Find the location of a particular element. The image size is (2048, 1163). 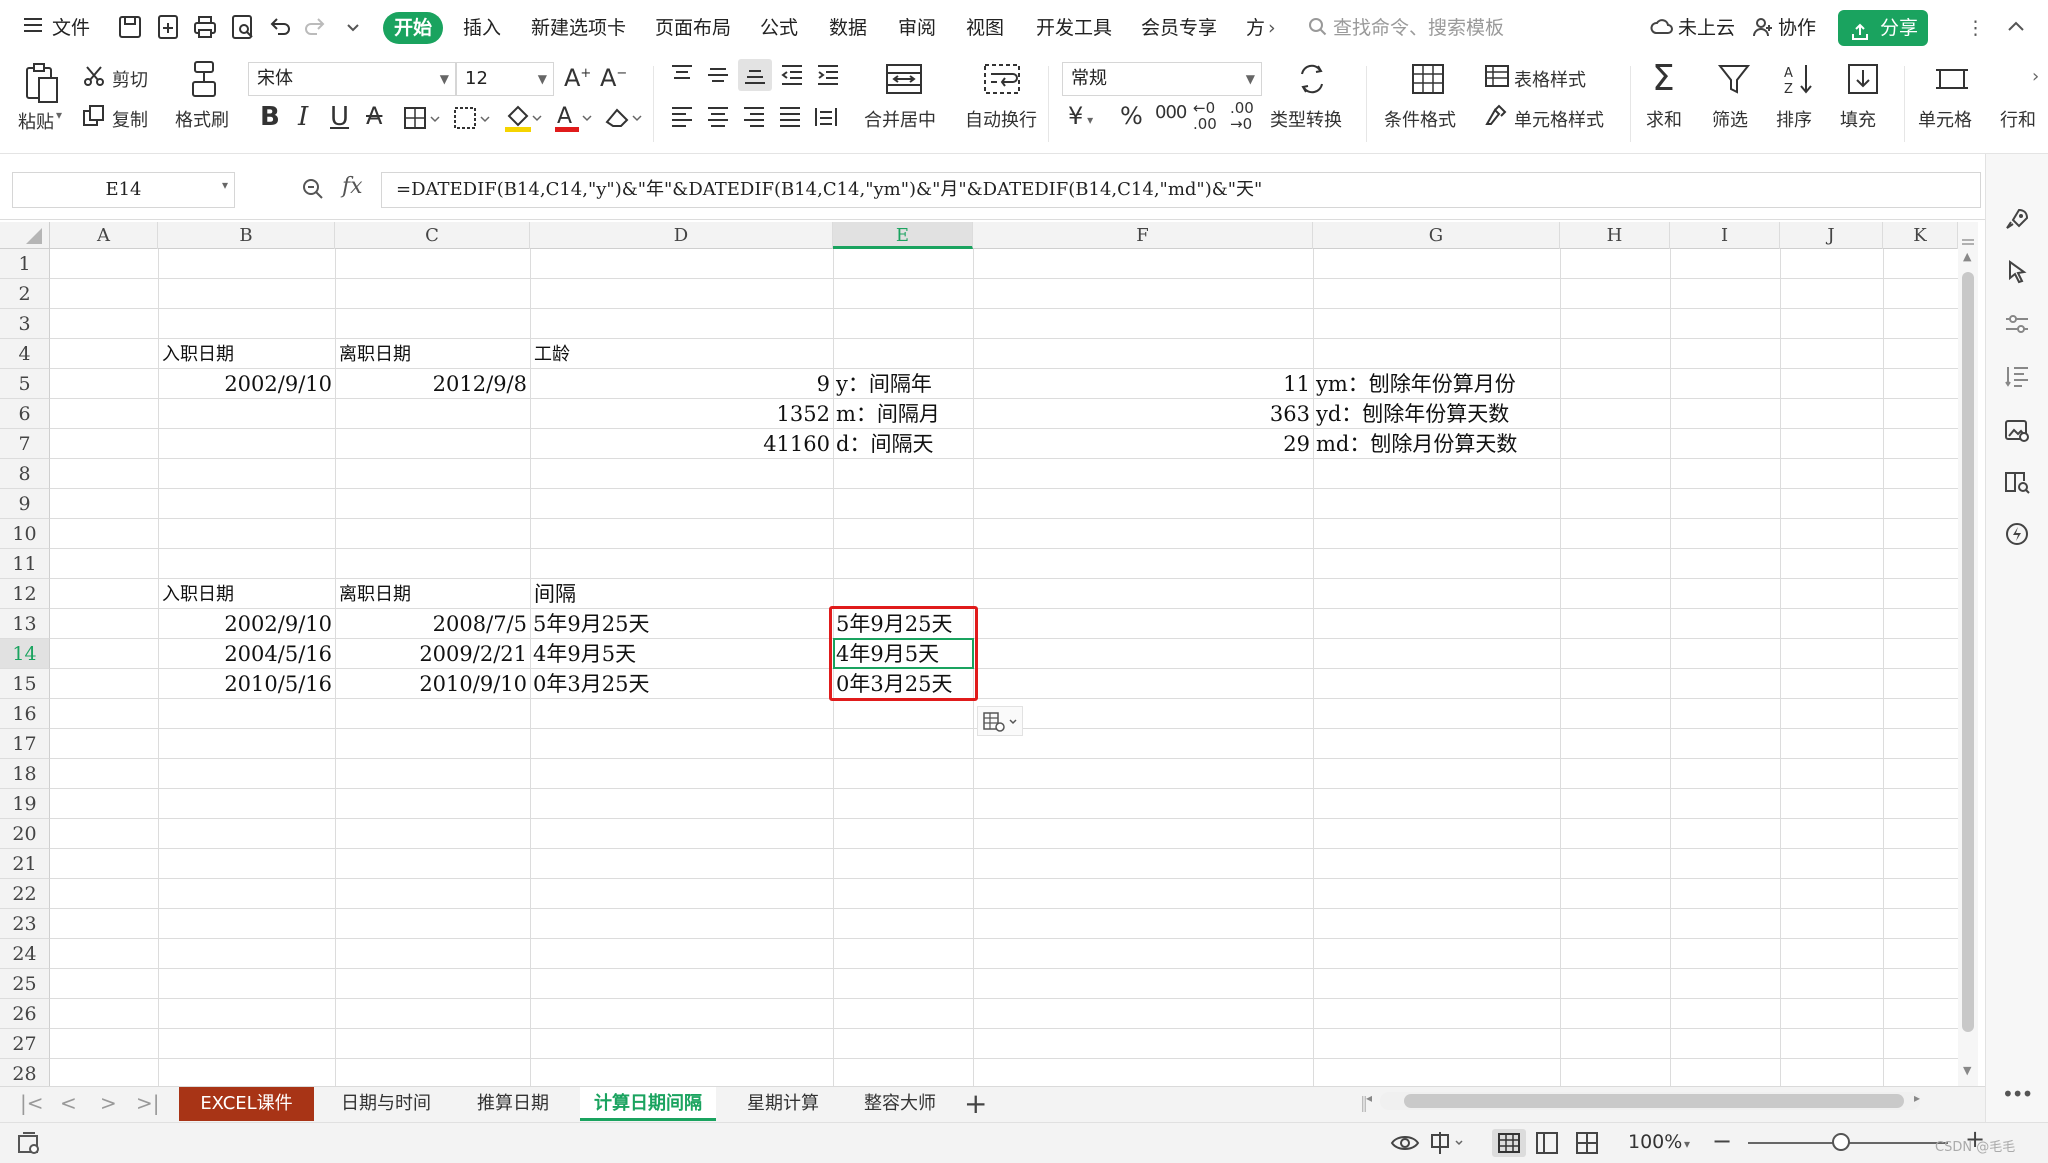

cell-c15: 2010/9/10 is located at coordinates (432, 684).